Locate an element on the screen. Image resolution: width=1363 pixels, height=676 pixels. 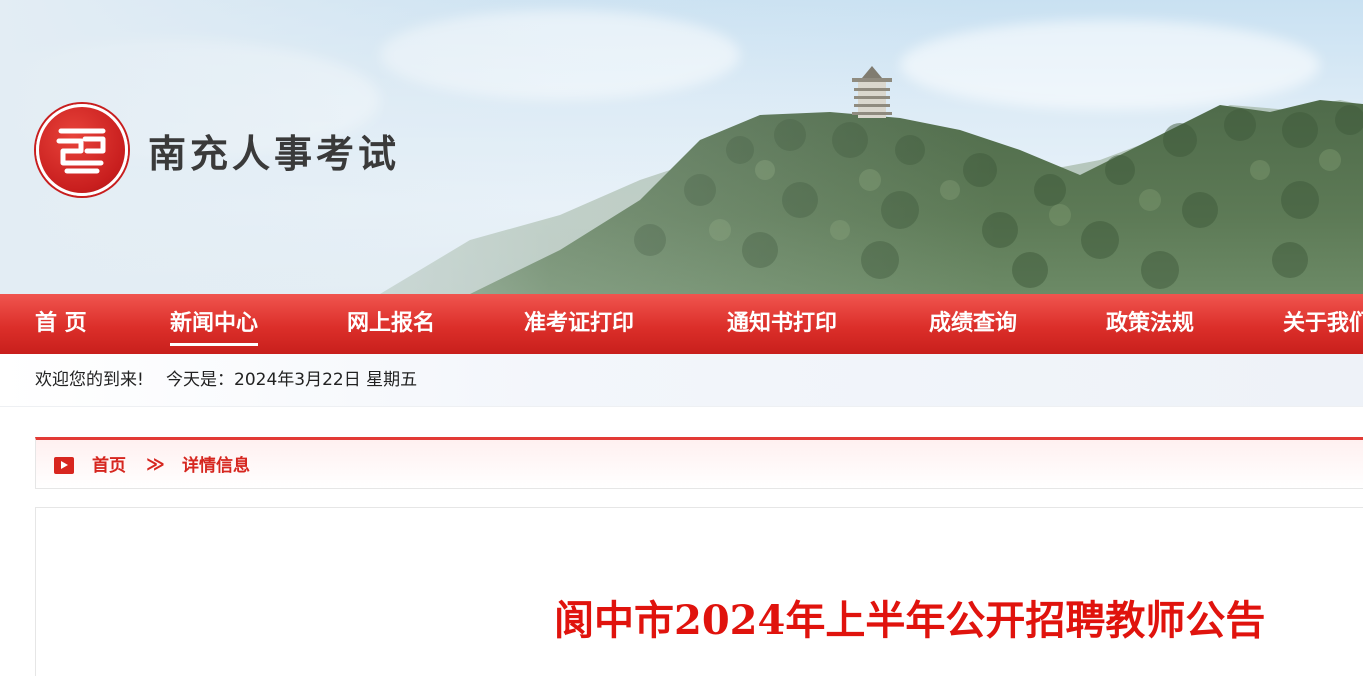
nav-item-score-query: 成绩查询 is located at coordinates (973, 324).